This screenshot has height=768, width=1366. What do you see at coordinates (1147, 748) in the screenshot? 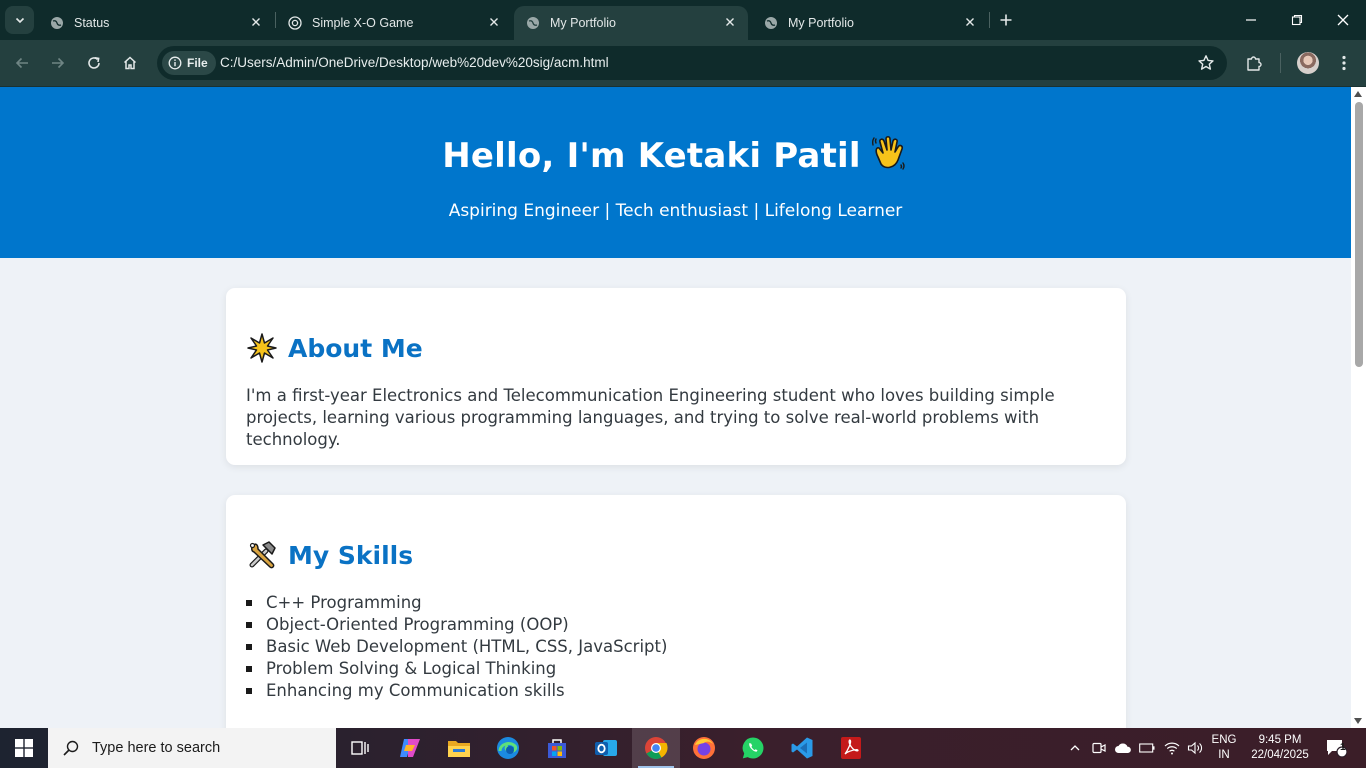
I see `tray-battery-button` at bounding box center [1147, 748].